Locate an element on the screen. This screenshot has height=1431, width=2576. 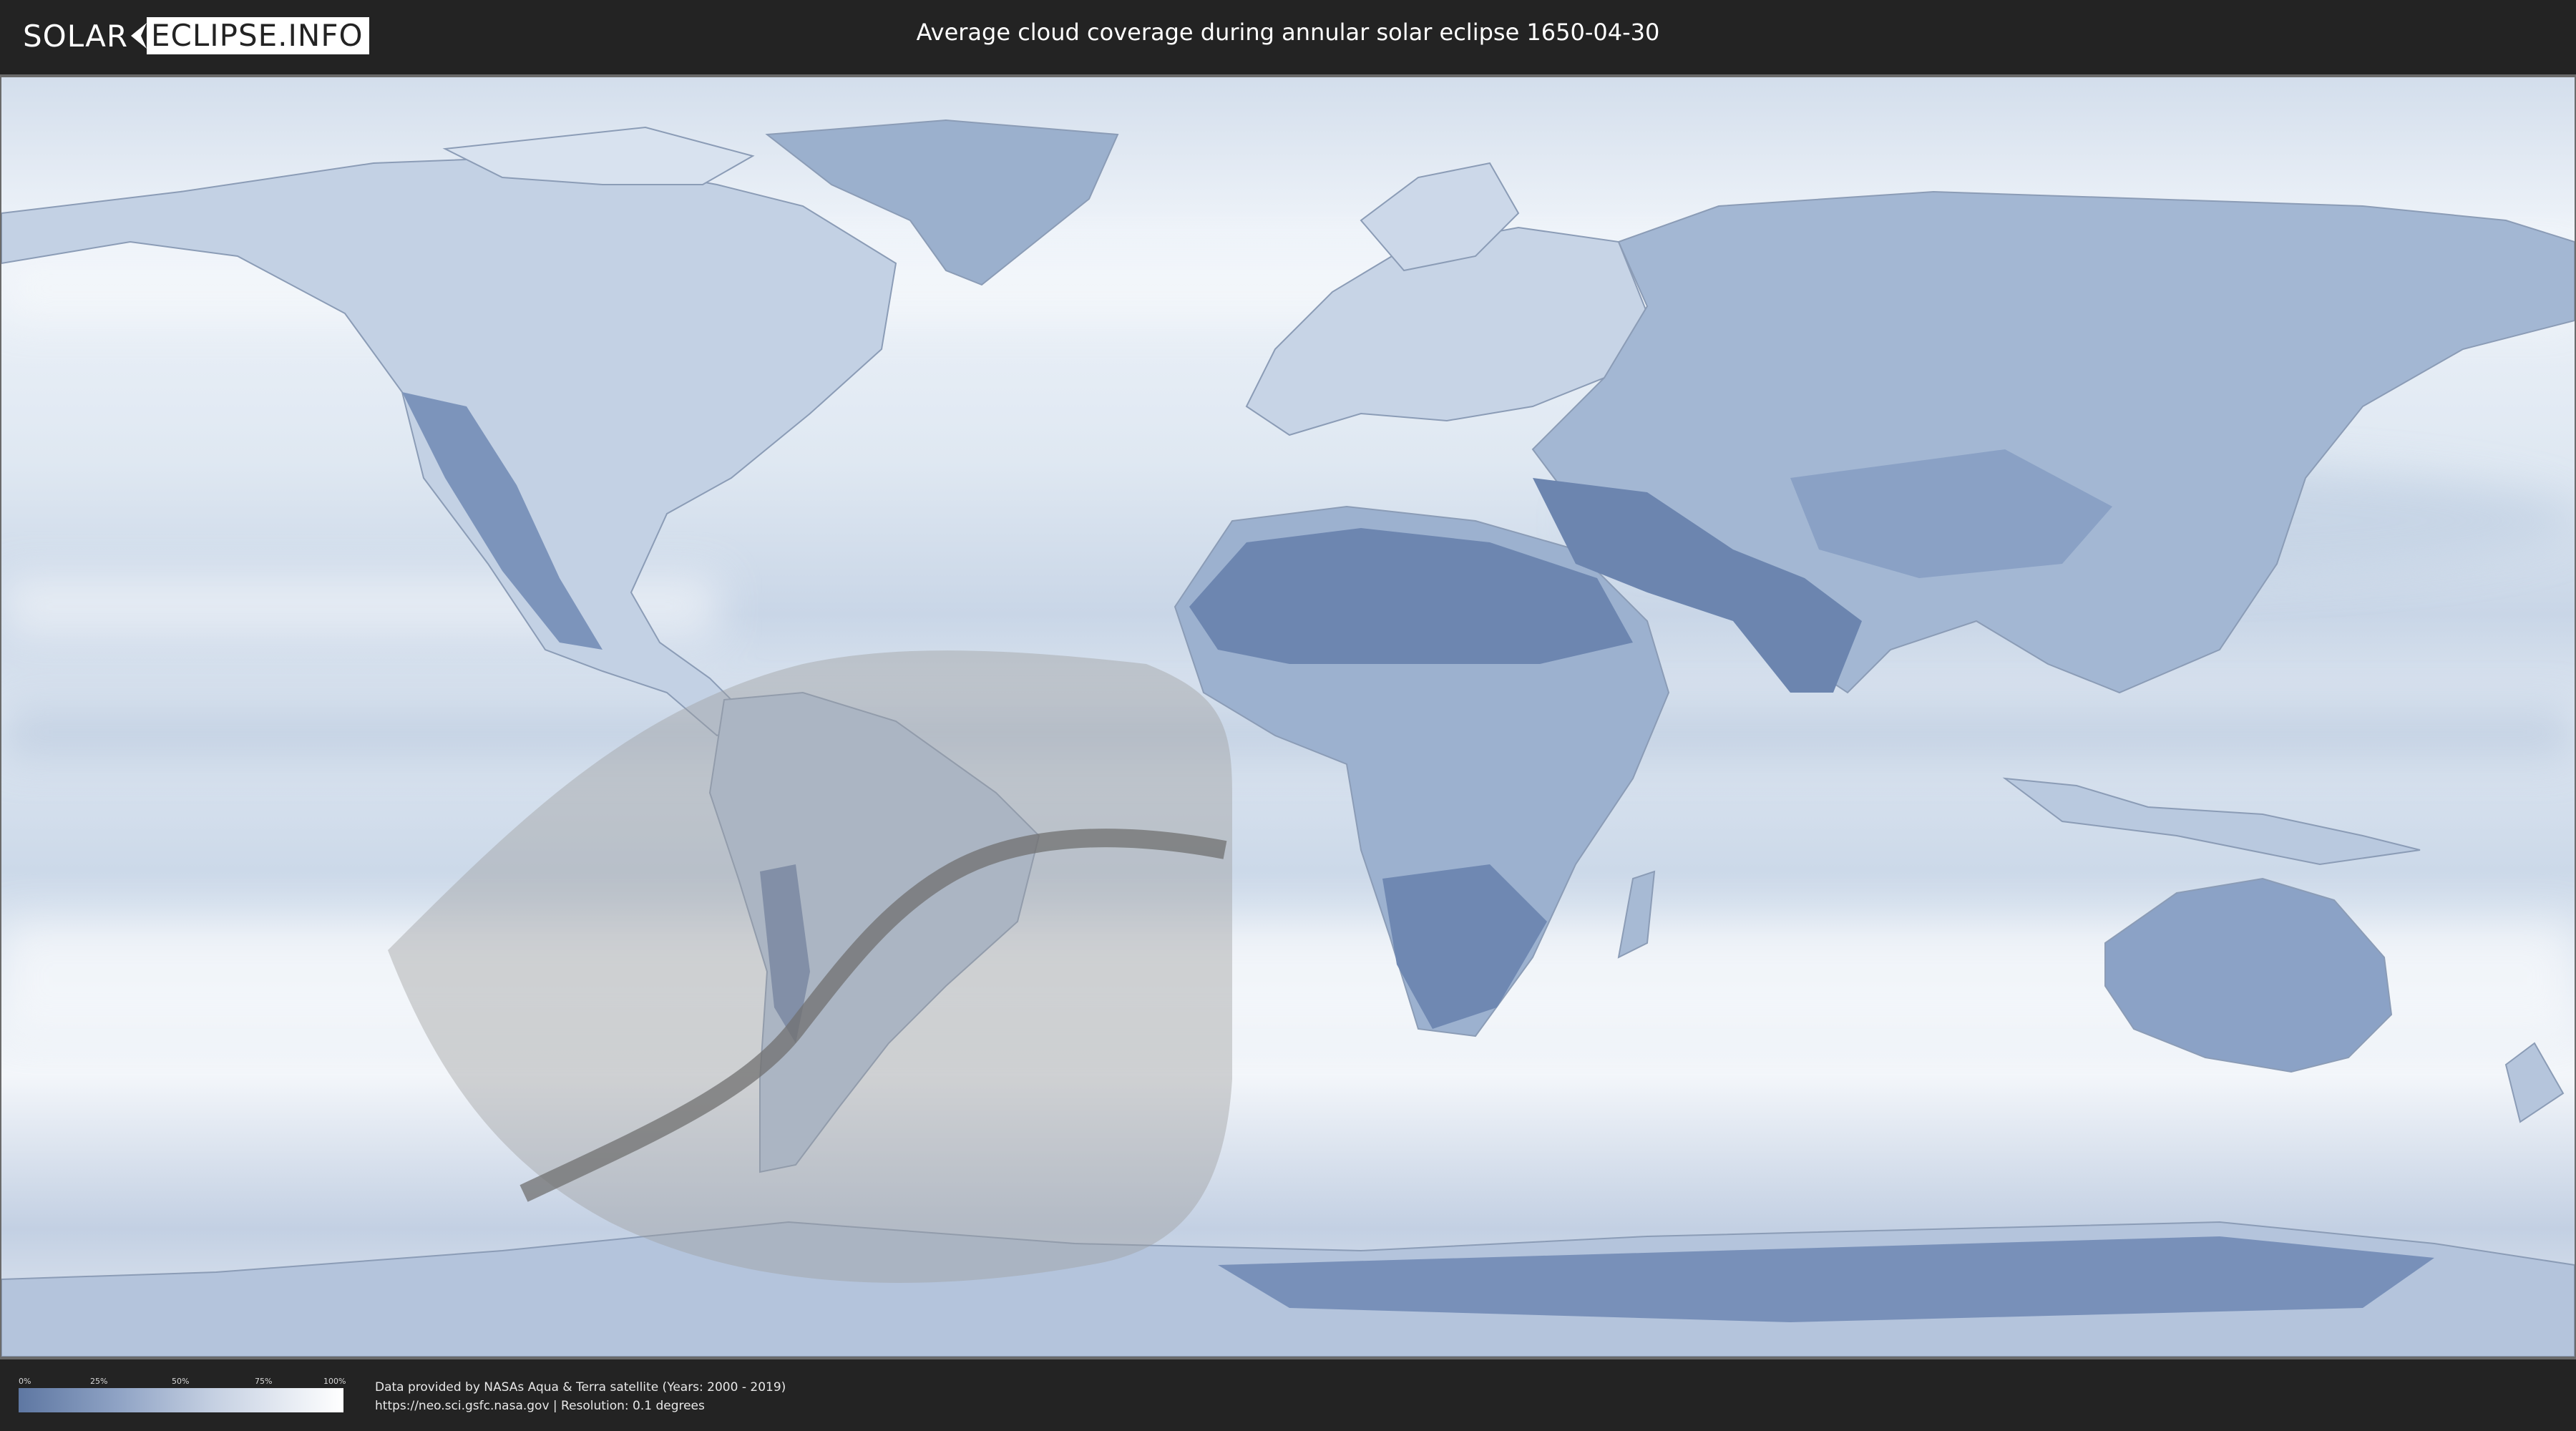
legend-tick-75: 75% is located at coordinates (264, 1382).